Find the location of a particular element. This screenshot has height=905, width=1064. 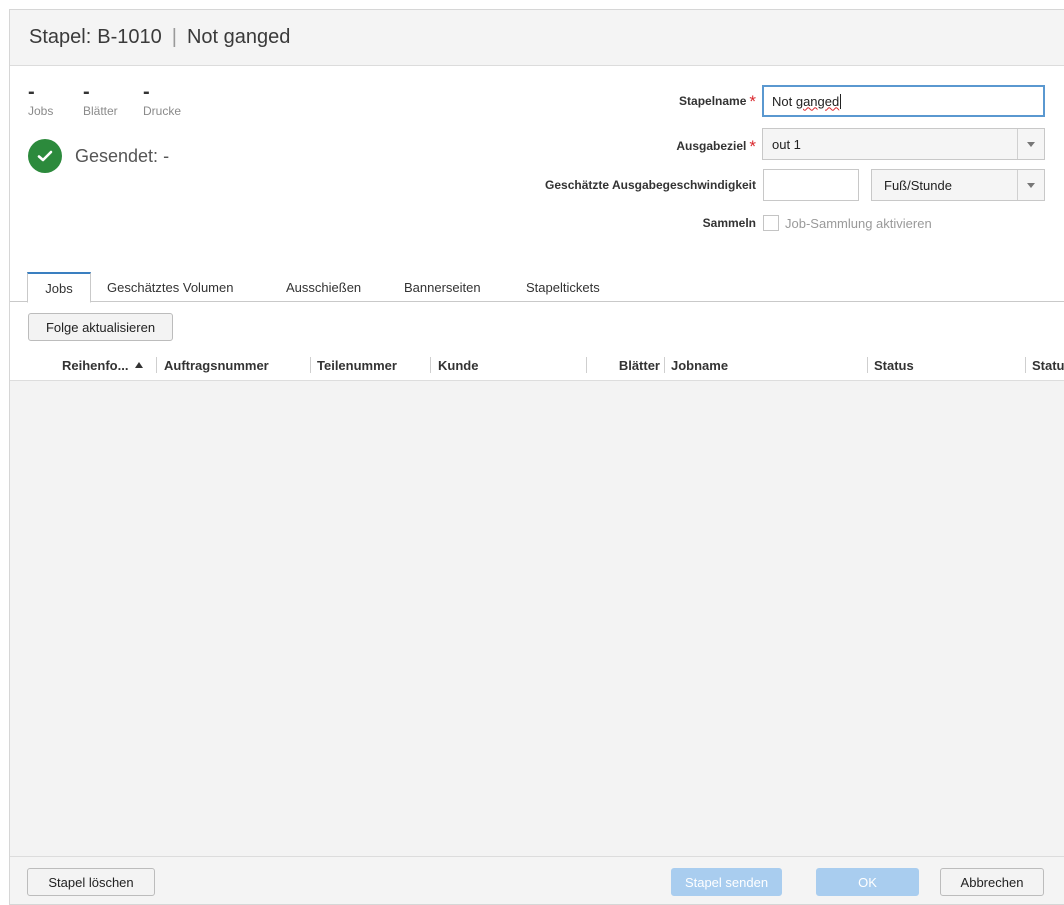

column-header-customer-label: Kunde is located at coordinates (458, 365).